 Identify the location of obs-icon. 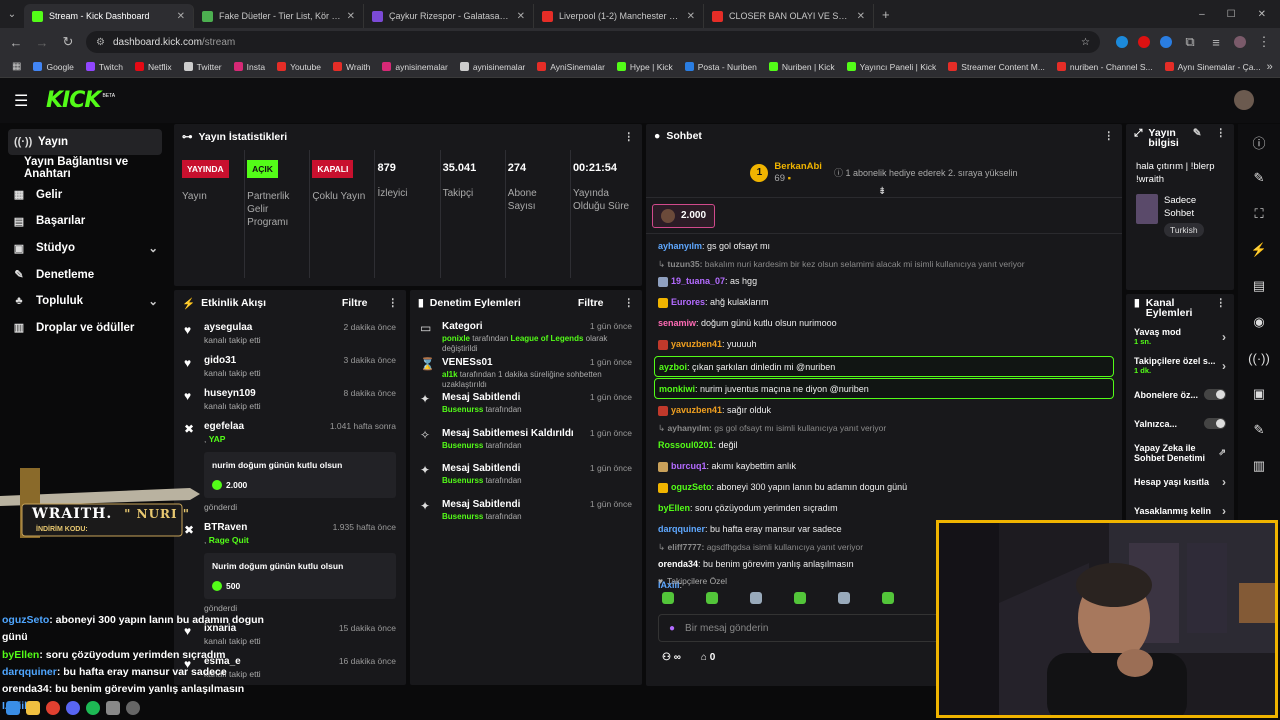
(133, 707).